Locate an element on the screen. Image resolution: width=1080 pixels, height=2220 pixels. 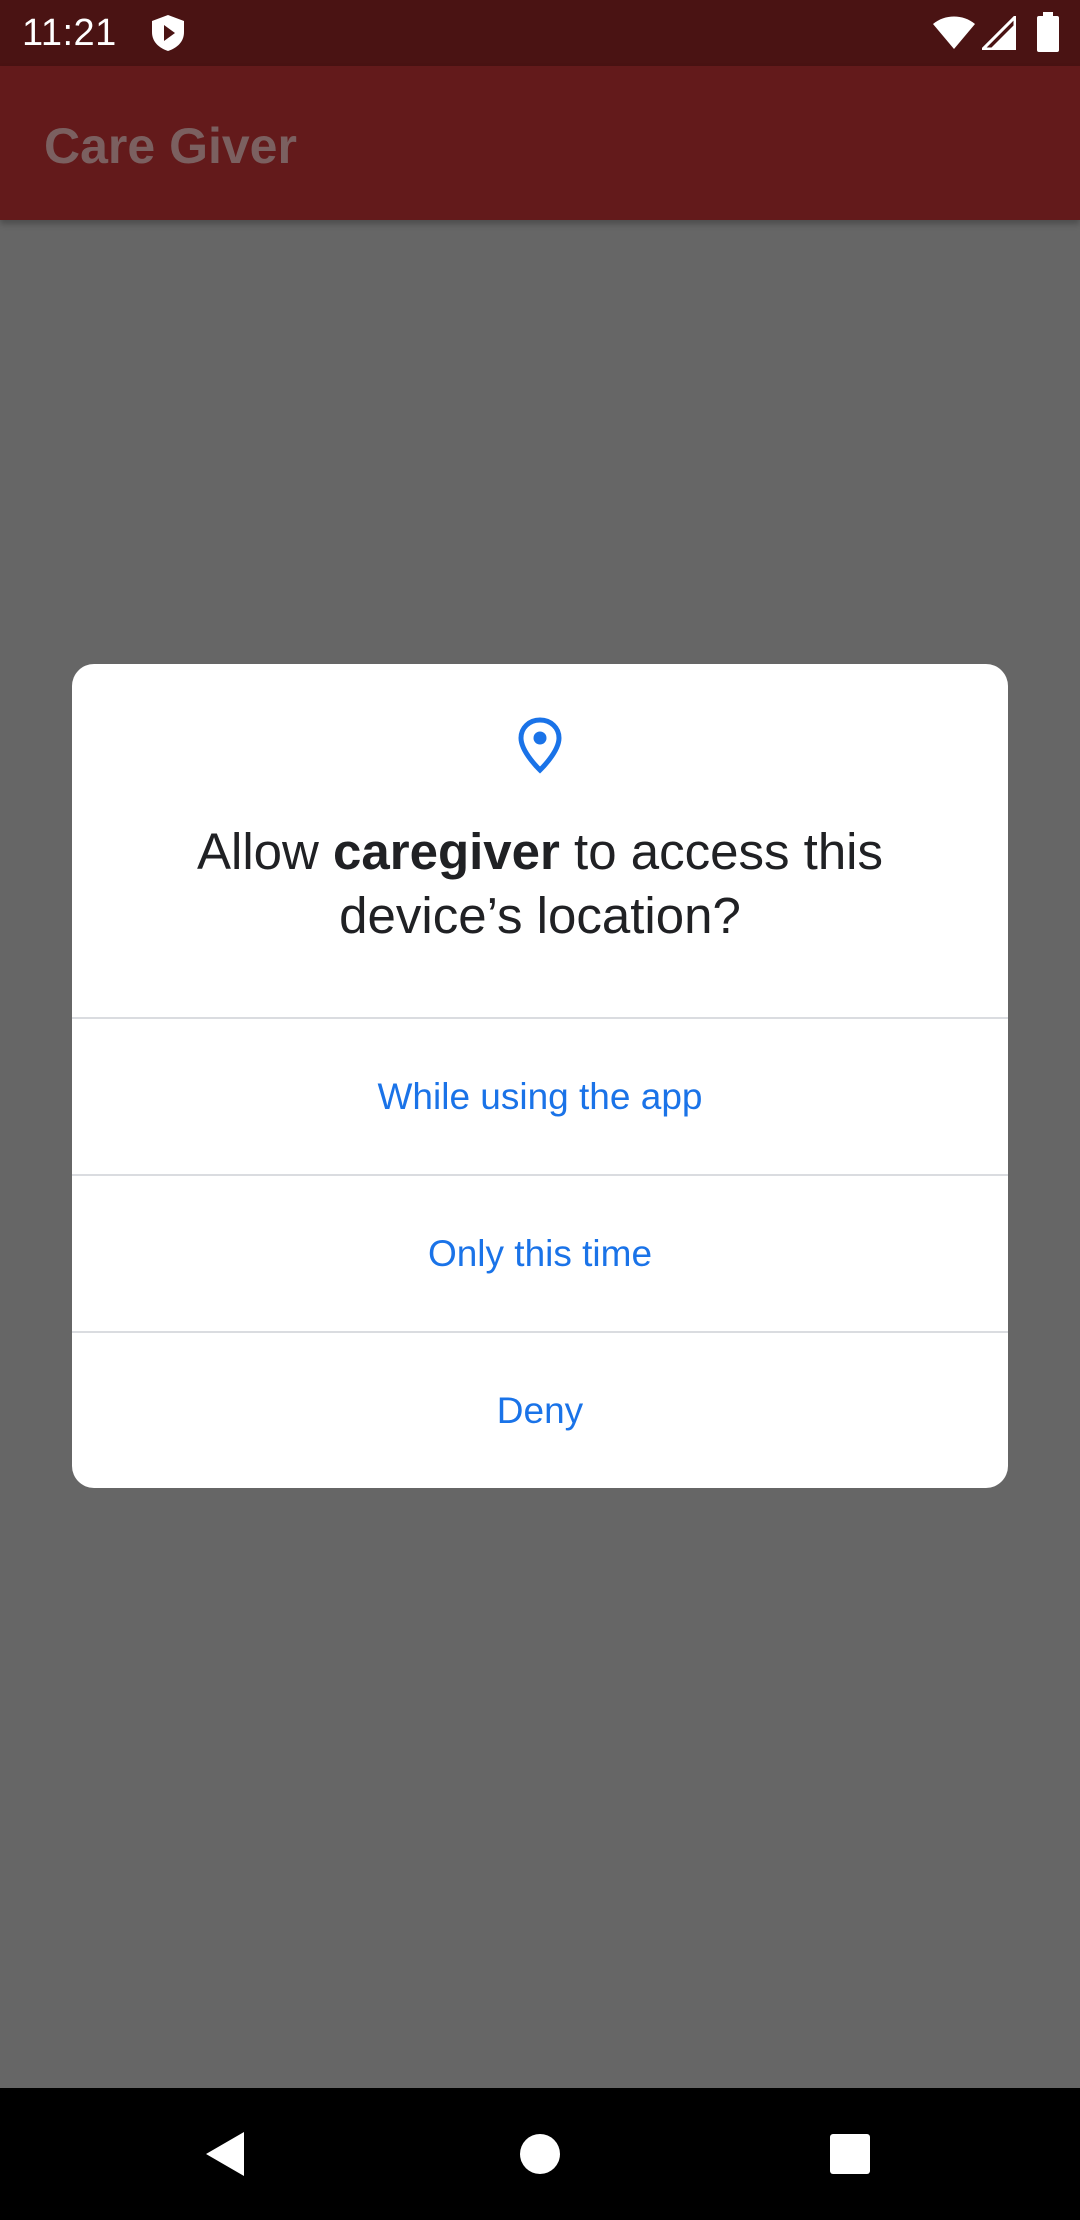
recents-icon is located at coordinates (850, 2154).